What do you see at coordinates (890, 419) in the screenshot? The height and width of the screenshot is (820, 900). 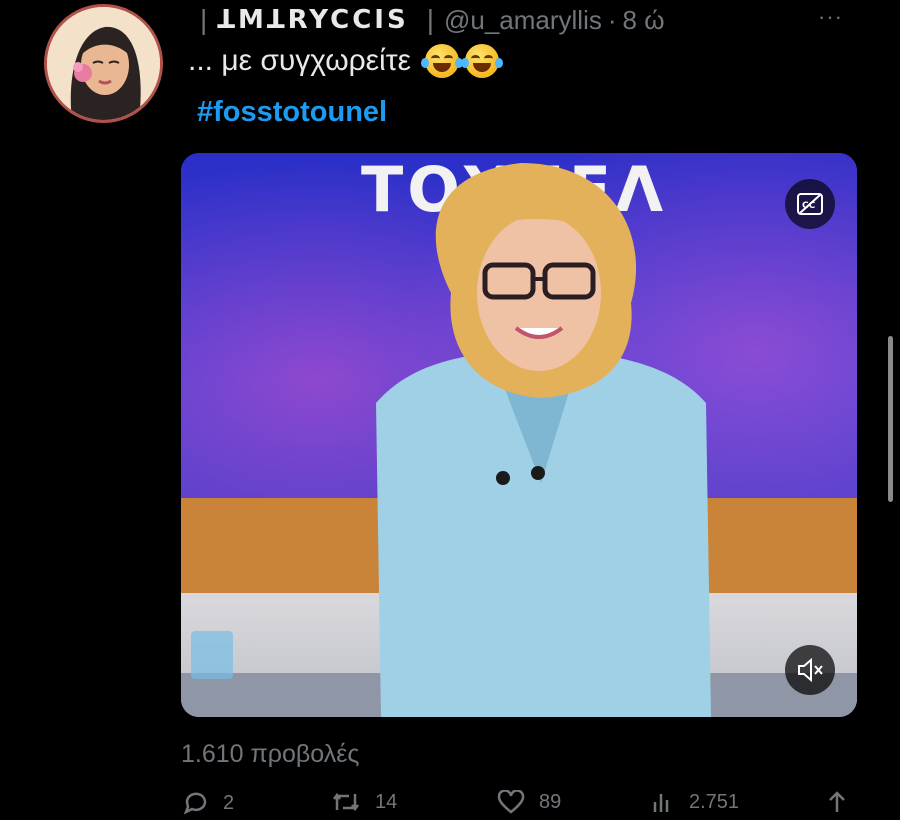 I see `scrollbar` at bounding box center [890, 419].